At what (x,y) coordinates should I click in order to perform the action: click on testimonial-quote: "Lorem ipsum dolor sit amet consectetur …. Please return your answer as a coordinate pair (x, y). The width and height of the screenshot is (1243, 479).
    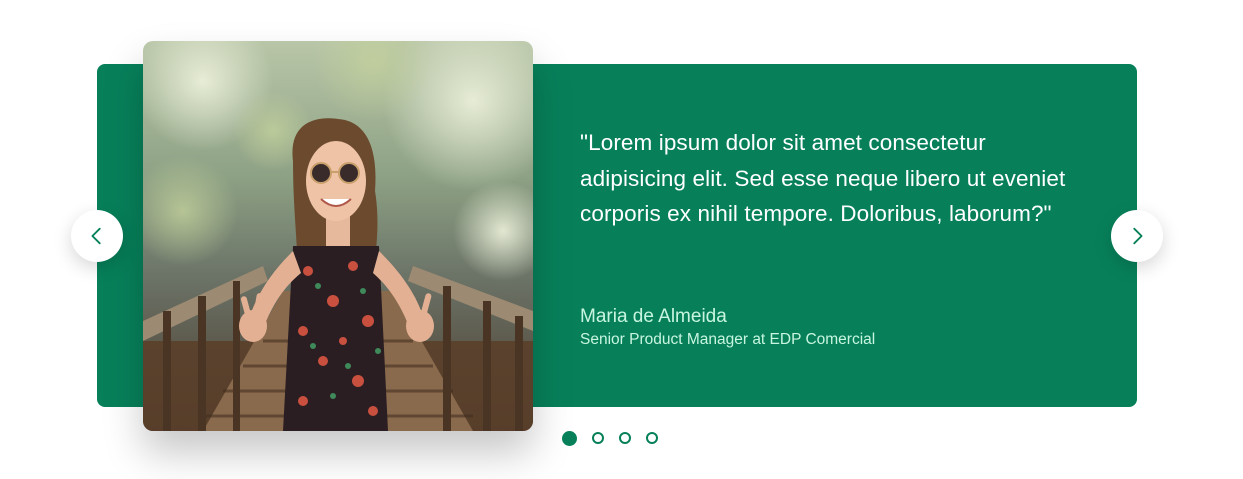
    Looking at the image, I should click on (823, 178).